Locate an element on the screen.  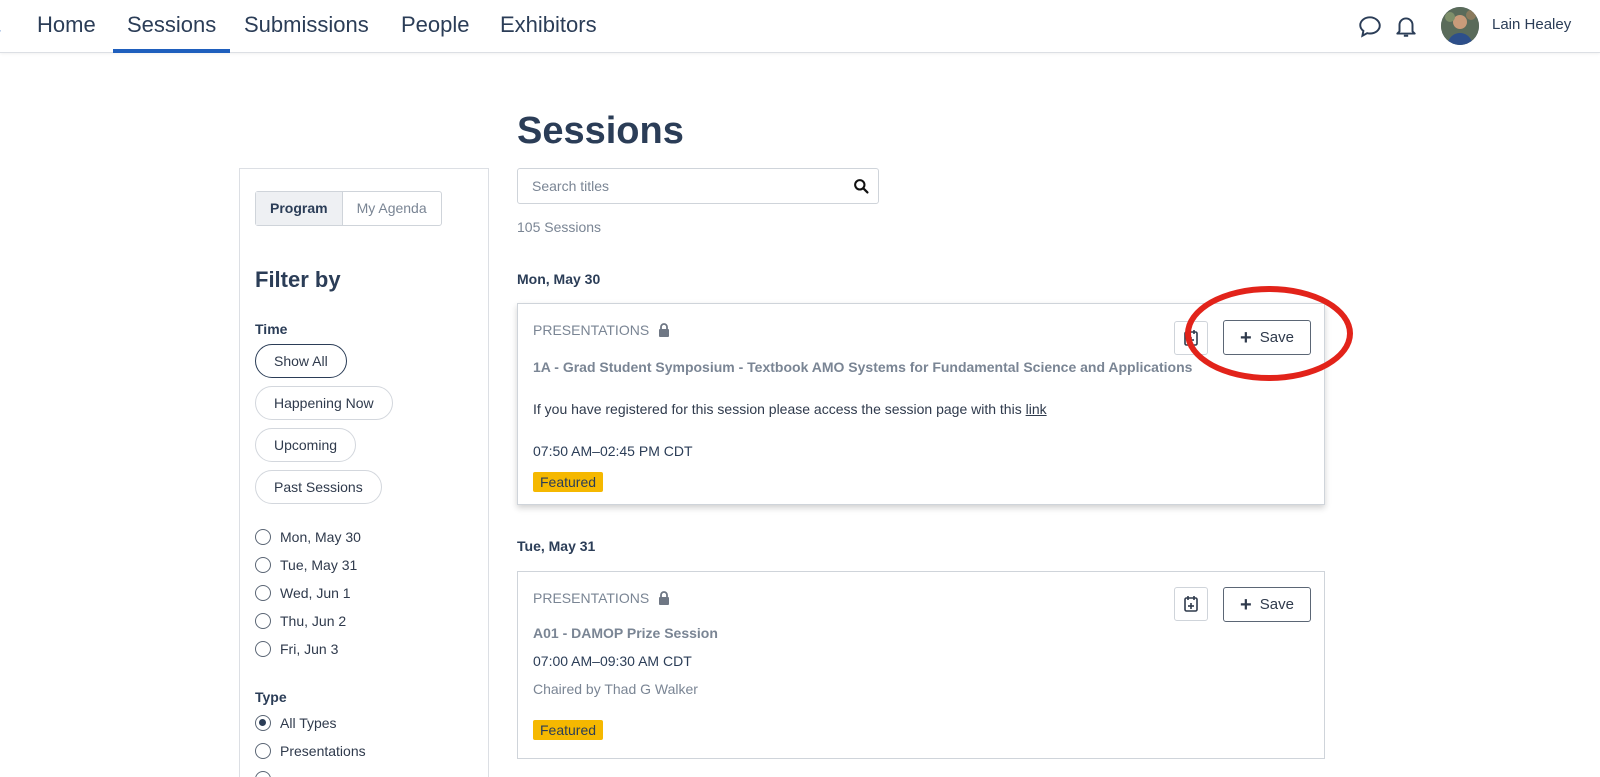
day-heading: Mon, May 30 is located at coordinates (559, 279).